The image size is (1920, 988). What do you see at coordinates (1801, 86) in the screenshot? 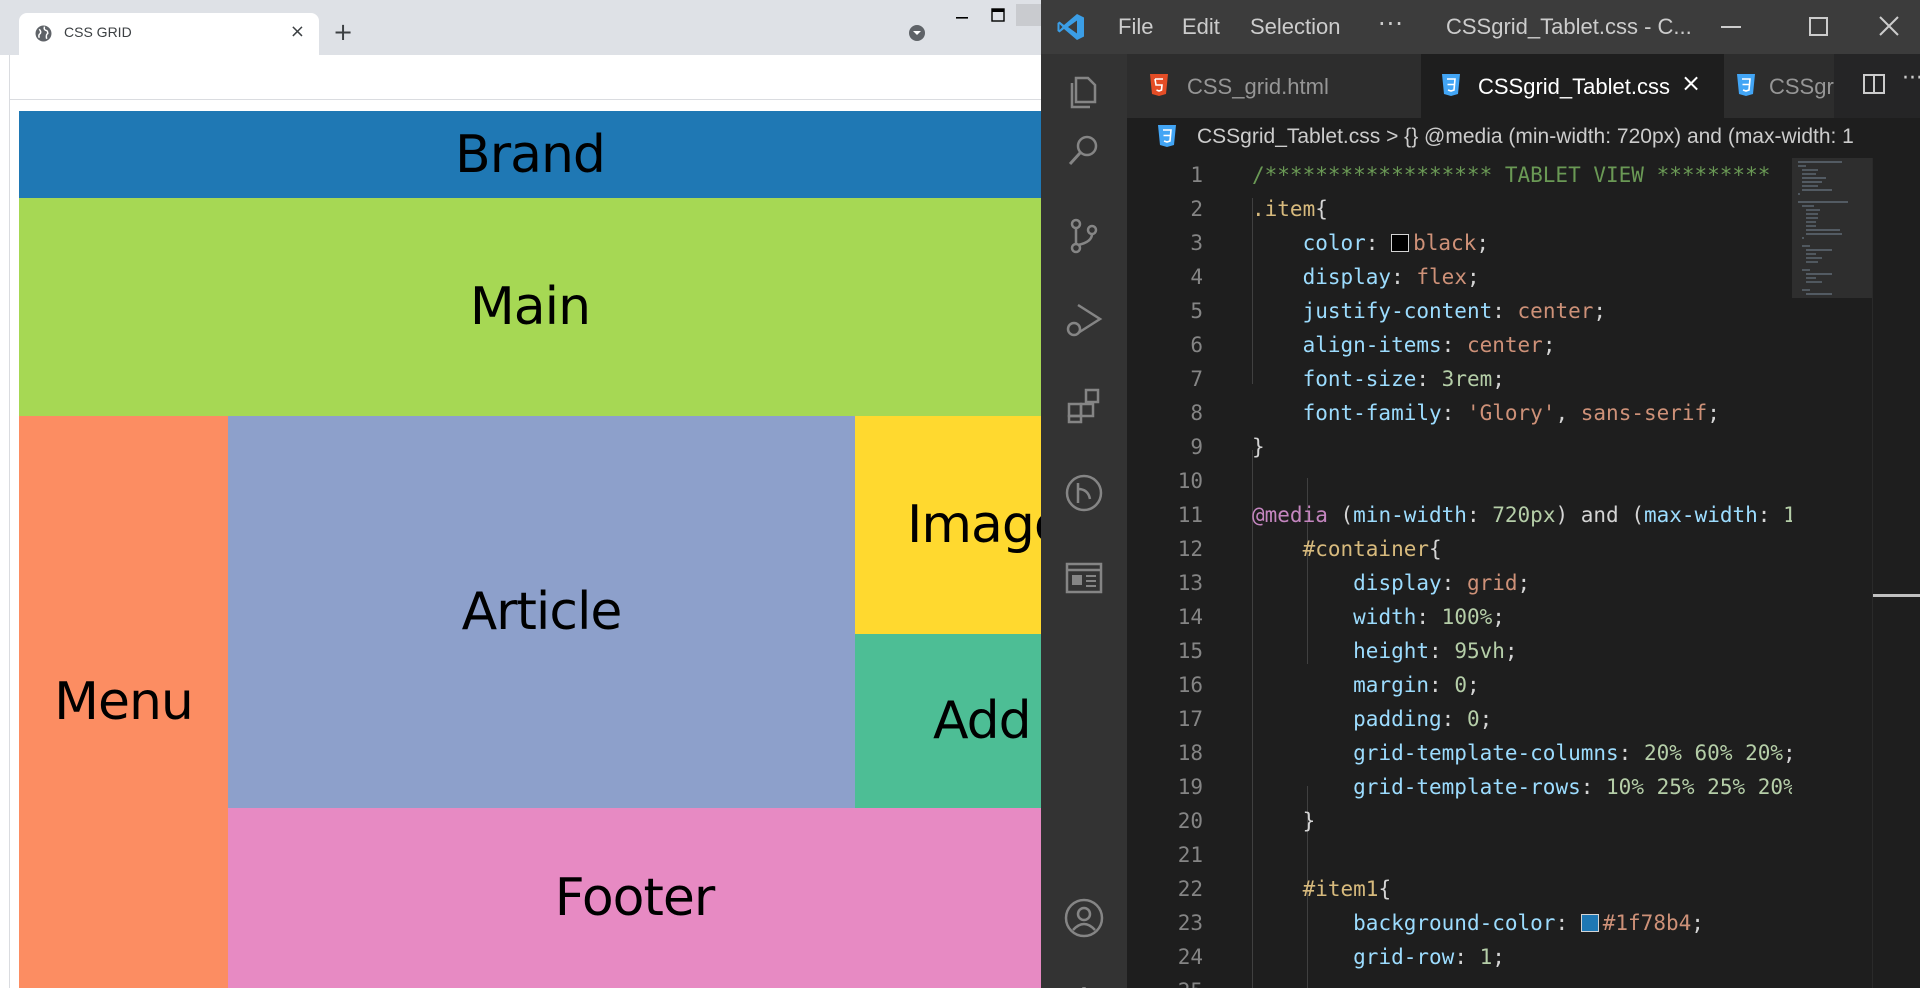
I see `tab-label: CSSgri` at bounding box center [1801, 86].